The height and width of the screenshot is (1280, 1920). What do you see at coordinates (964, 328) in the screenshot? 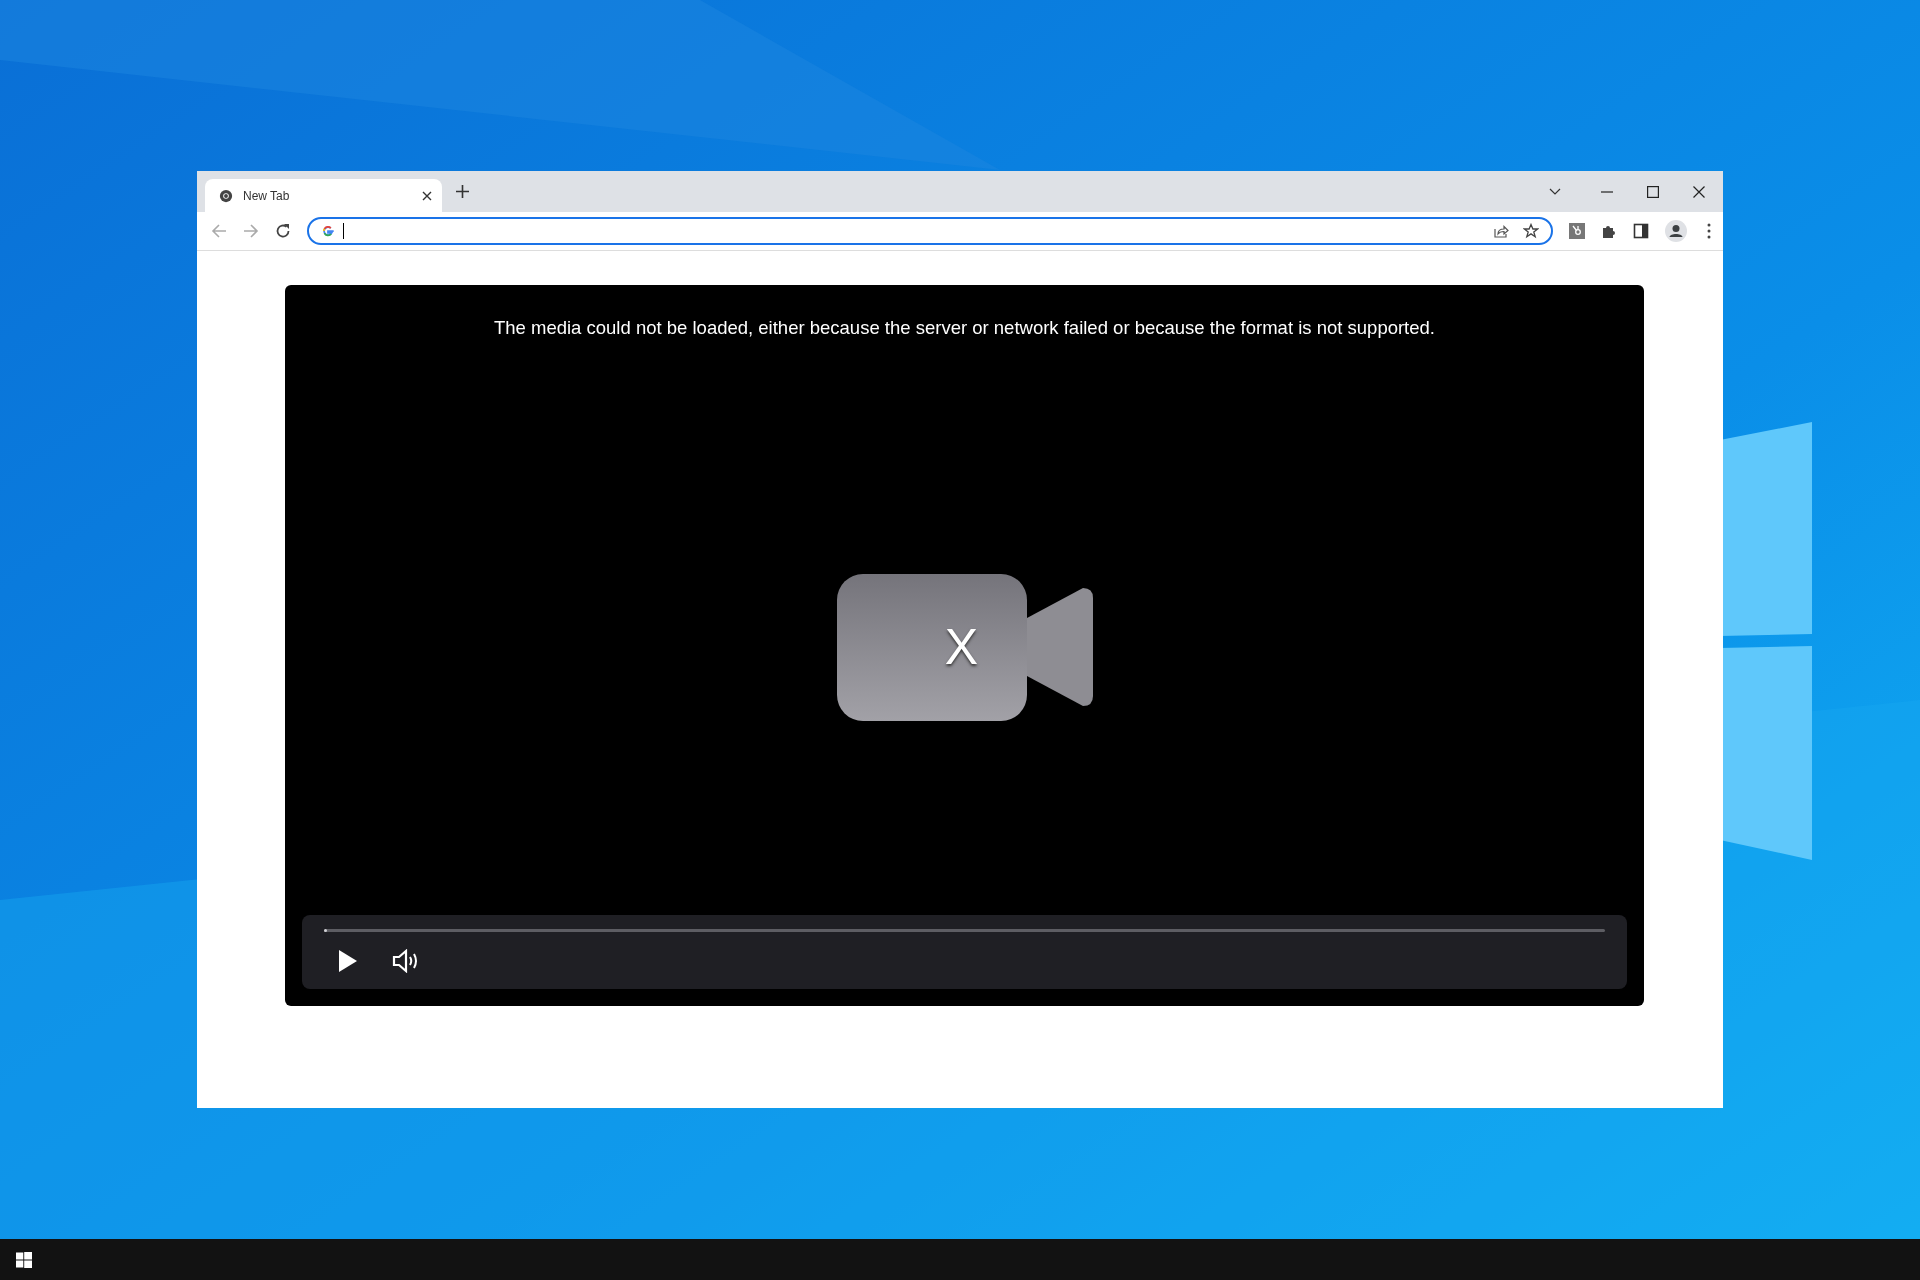
I see `error-message: The media could not be loaded, either because the server or network failed or because the format is not supported.` at bounding box center [964, 328].